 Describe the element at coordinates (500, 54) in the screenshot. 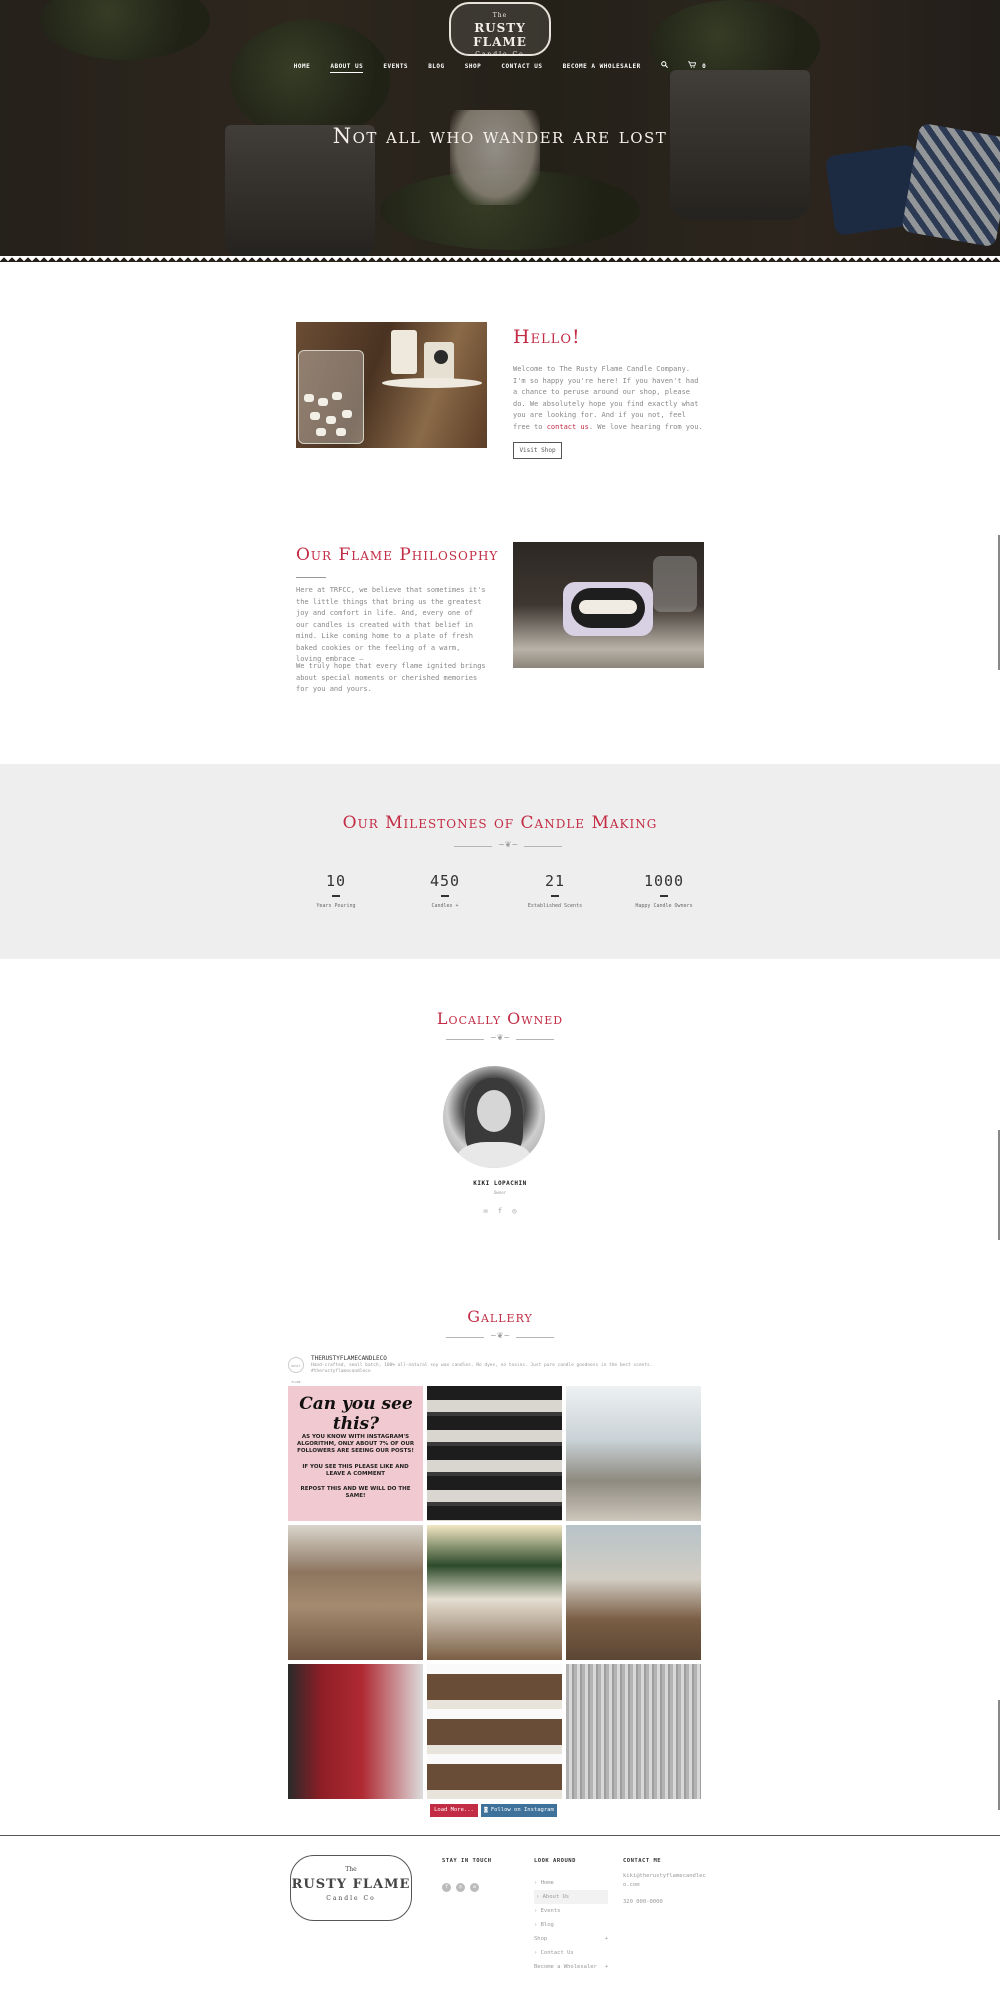

I see `logo-sub-line: Candle Co` at that location.